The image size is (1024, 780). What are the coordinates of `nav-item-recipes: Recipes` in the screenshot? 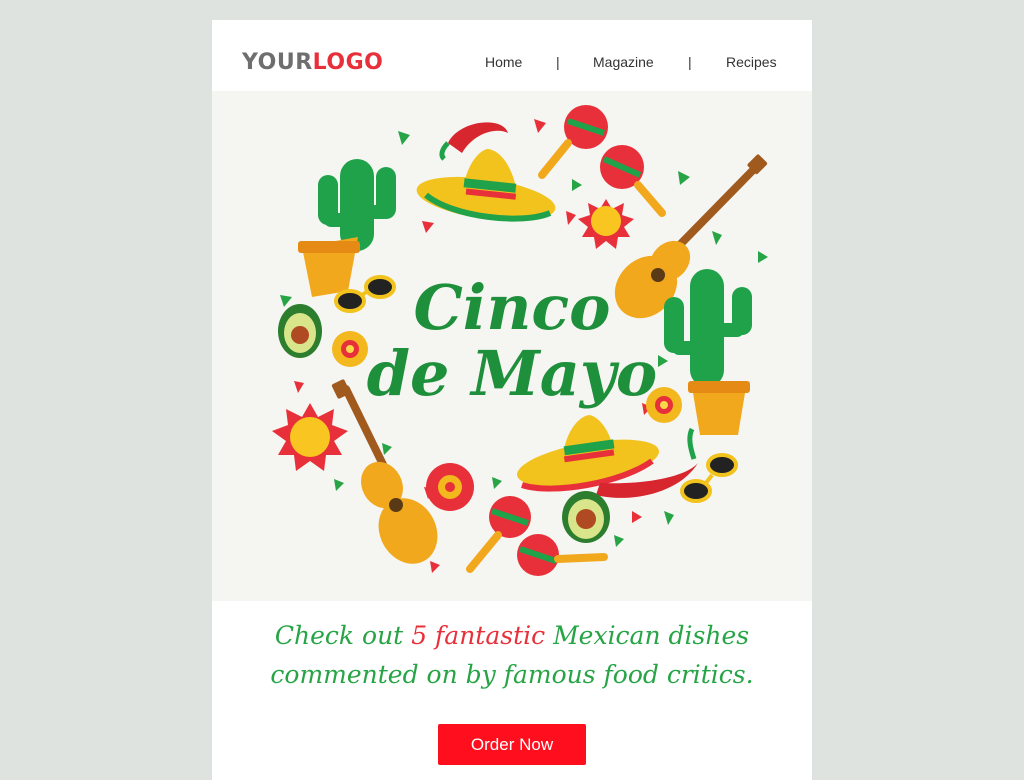 It's located at (751, 62).